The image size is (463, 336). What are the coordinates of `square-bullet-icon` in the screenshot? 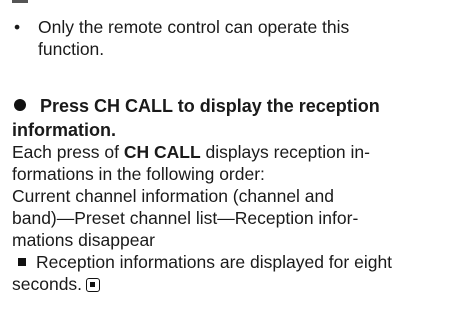 It's located at (22, 262).